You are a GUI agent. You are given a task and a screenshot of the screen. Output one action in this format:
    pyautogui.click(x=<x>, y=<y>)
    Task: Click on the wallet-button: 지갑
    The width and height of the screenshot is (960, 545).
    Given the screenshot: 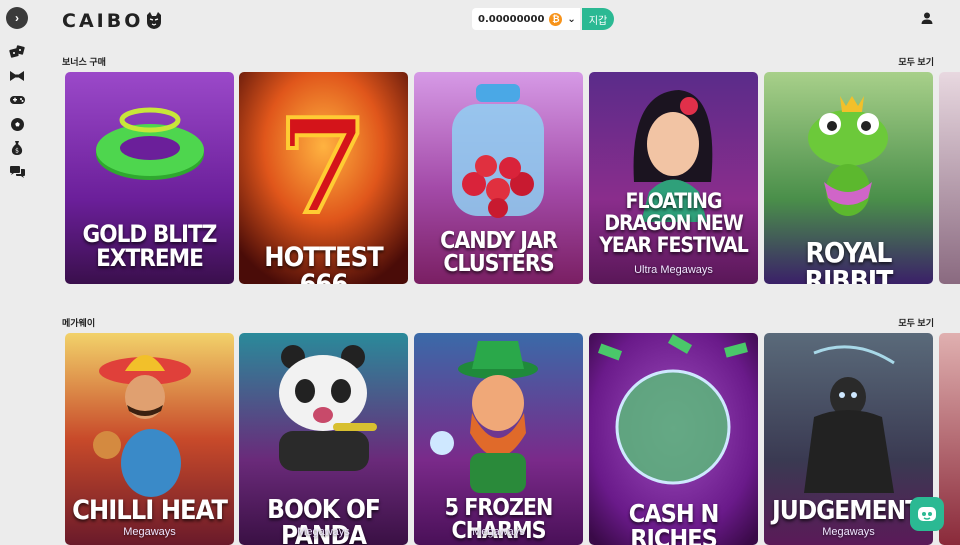 What is the action you would take?
    pyautogui.click(x=598, y=19)
    